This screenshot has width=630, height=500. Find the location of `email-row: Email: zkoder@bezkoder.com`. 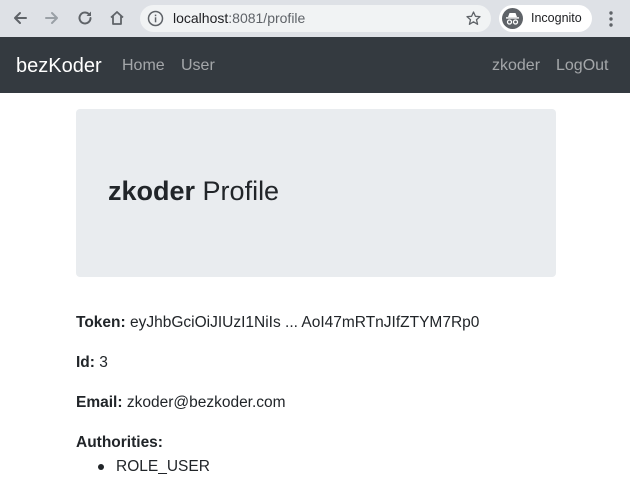

email-row: Email: zkoder@bezkoder.com is located at coordinates (181, 403).